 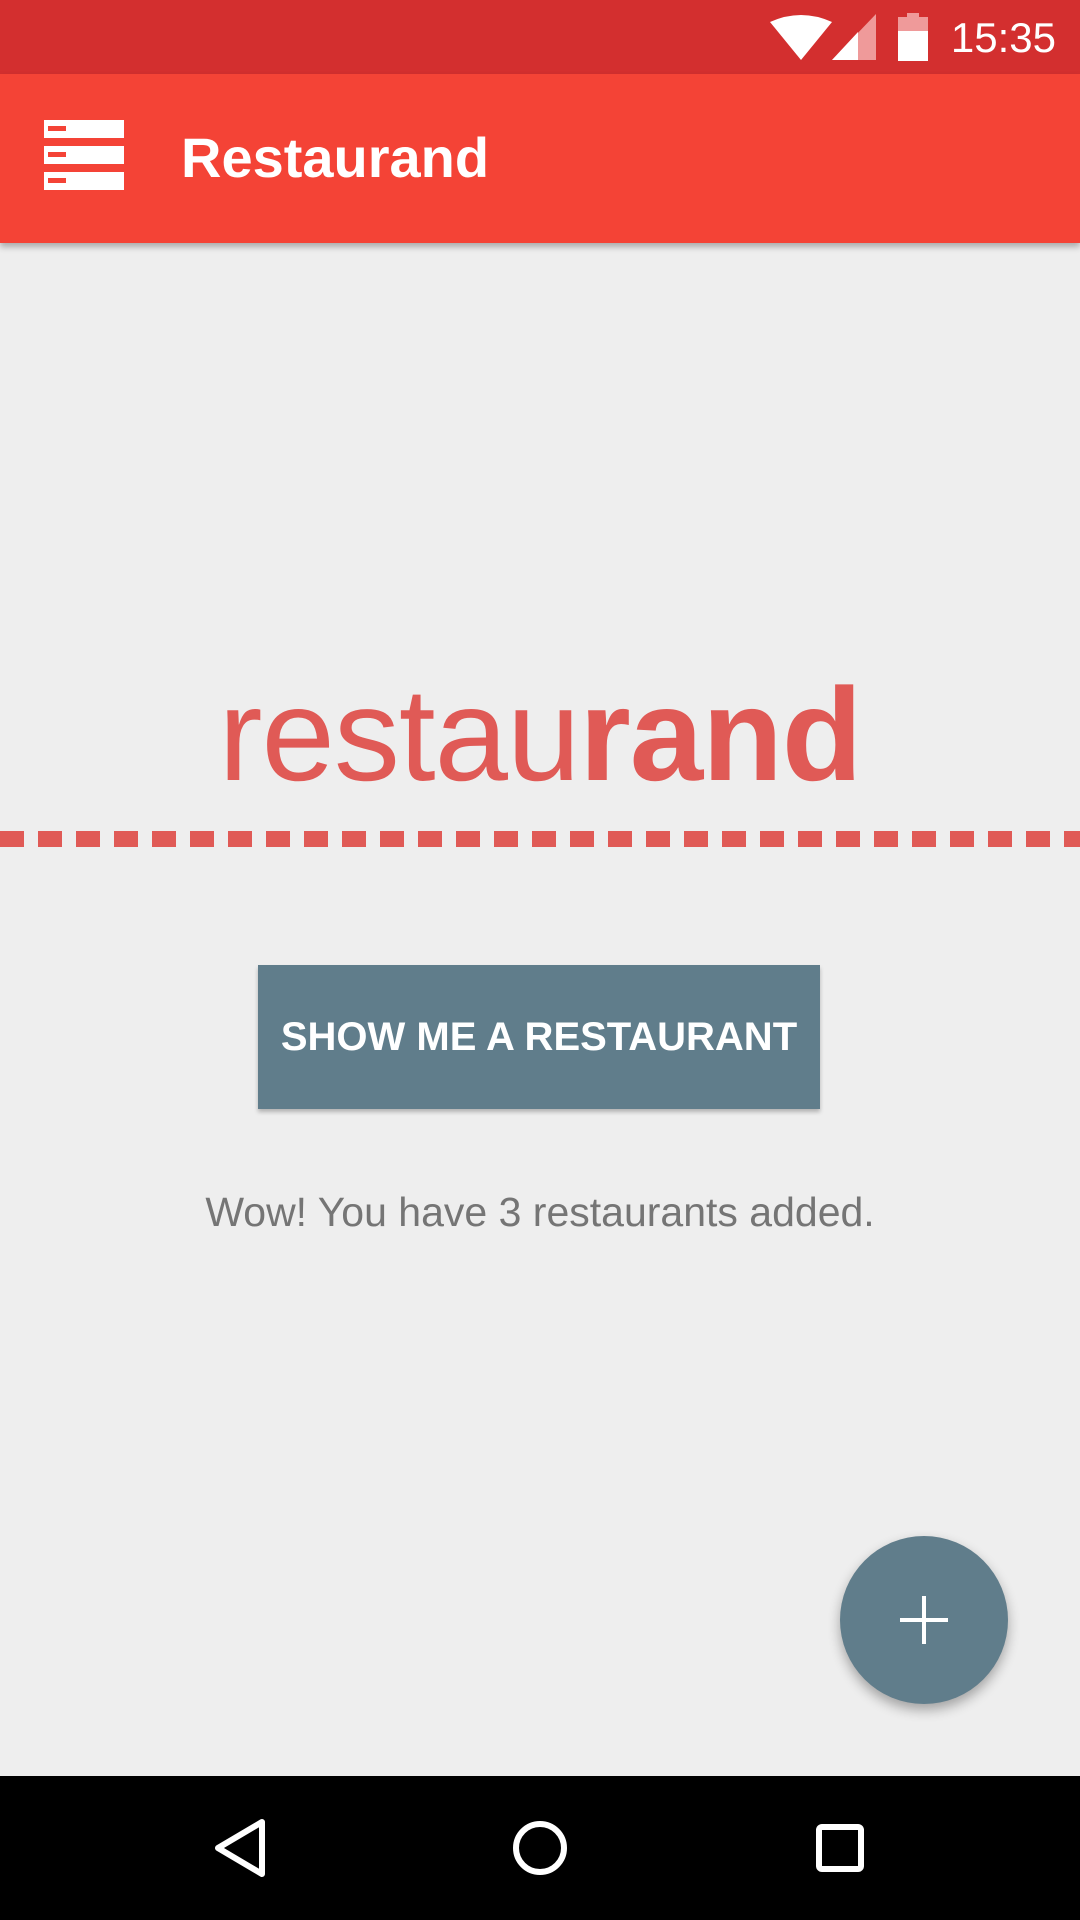 What do you see at coordinates (335, 157) in the screenshot?
I see `app-title: Restaurand` at bounding box center [335, 157].